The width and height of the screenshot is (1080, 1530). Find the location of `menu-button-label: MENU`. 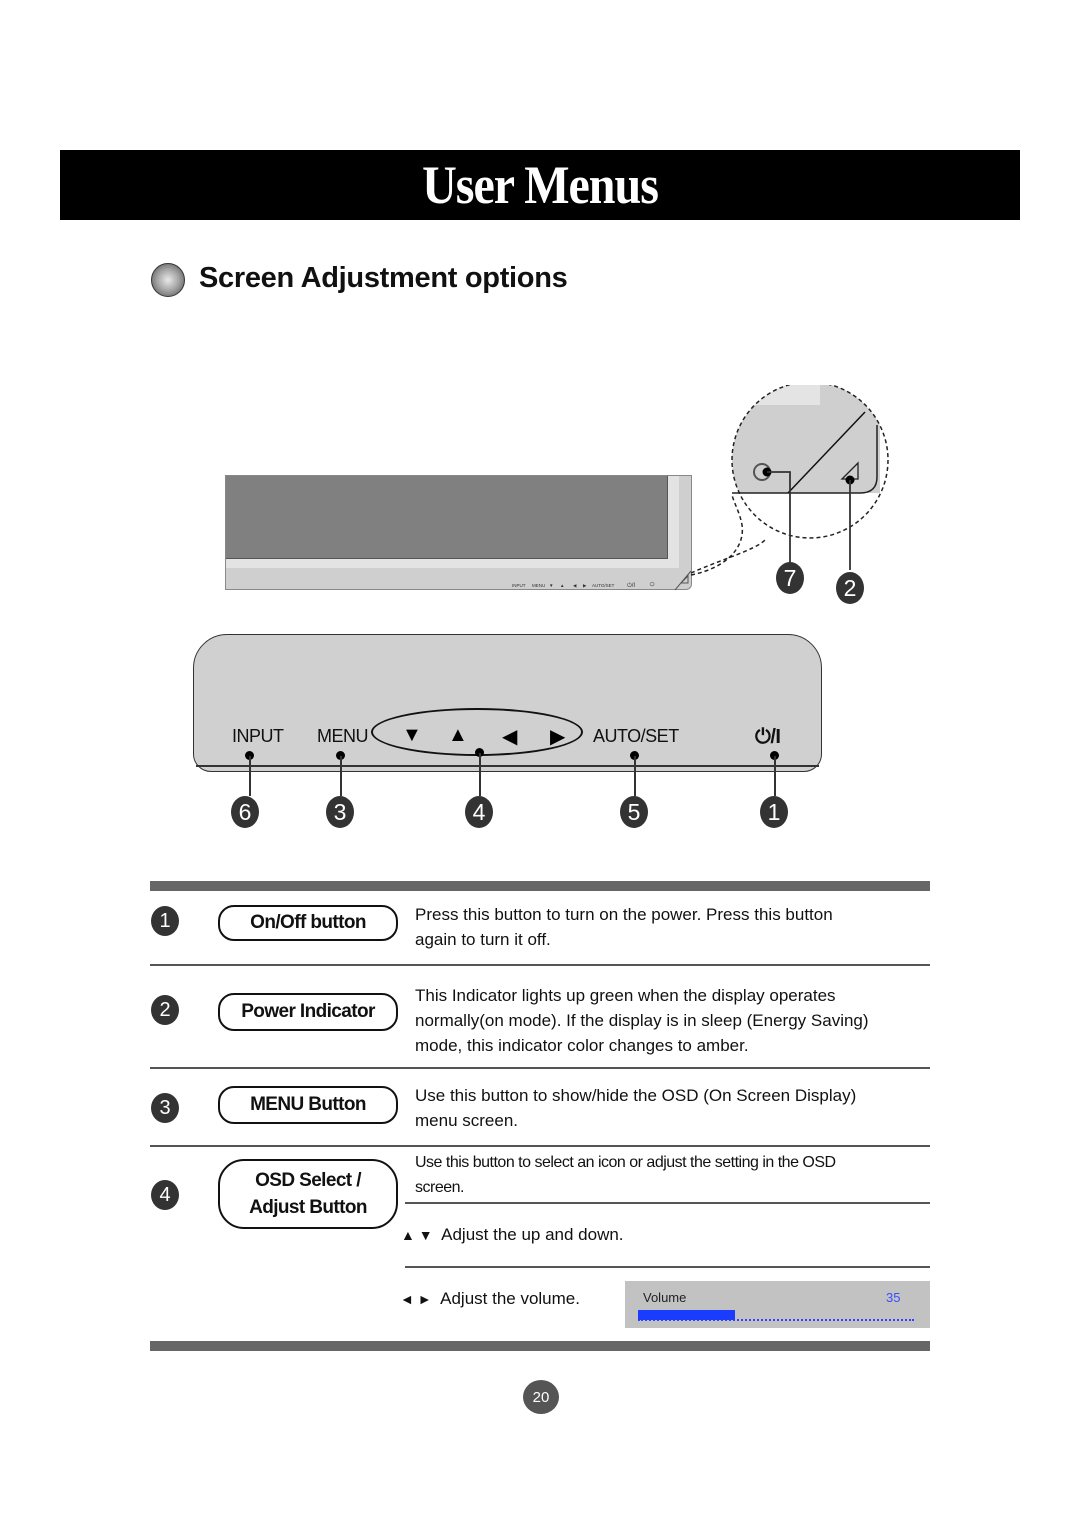

menu-button-label: MENU is located at coordinates (343, 736).